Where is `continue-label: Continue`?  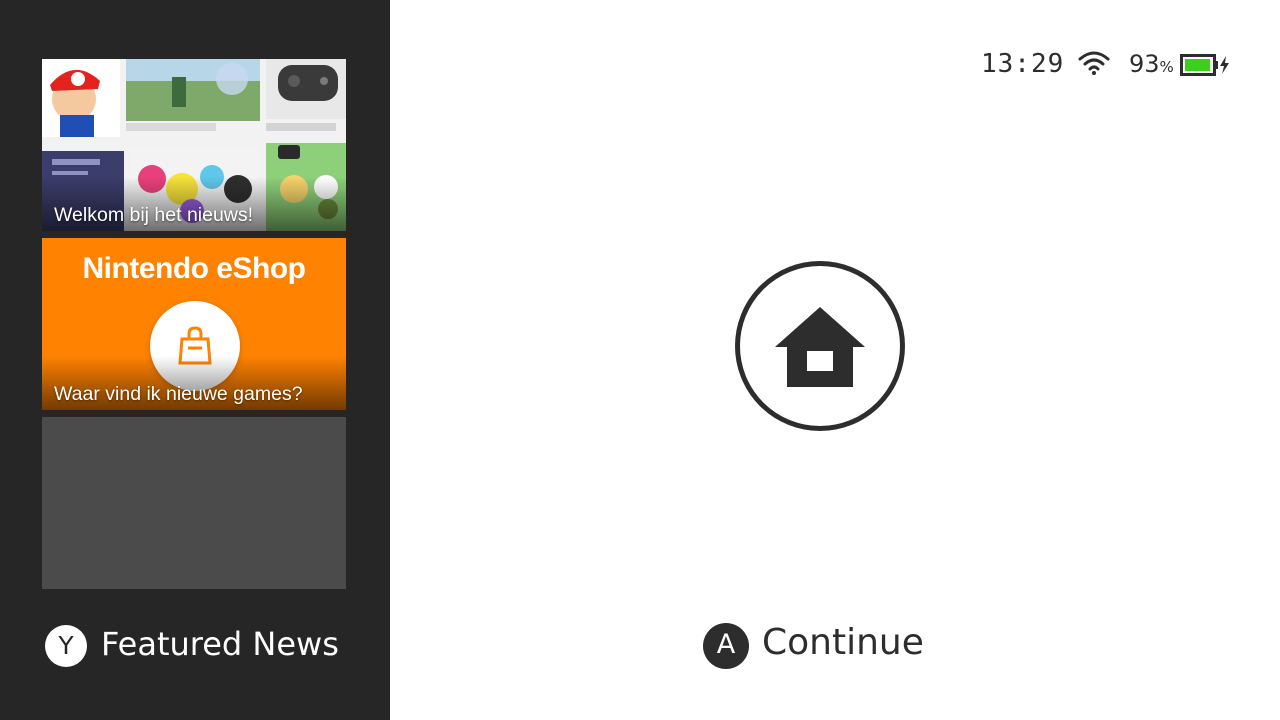
continue-label: Continue is located at coordinates (843, 642).